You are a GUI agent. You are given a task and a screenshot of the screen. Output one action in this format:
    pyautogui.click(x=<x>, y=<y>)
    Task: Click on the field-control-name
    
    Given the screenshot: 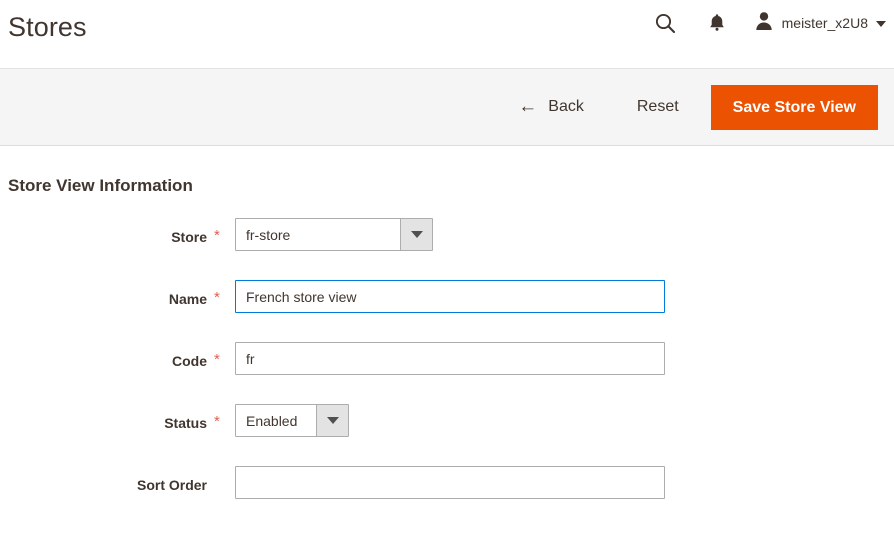 What is the action you would take?
    pyautogui.click(x=450, y=296)
    